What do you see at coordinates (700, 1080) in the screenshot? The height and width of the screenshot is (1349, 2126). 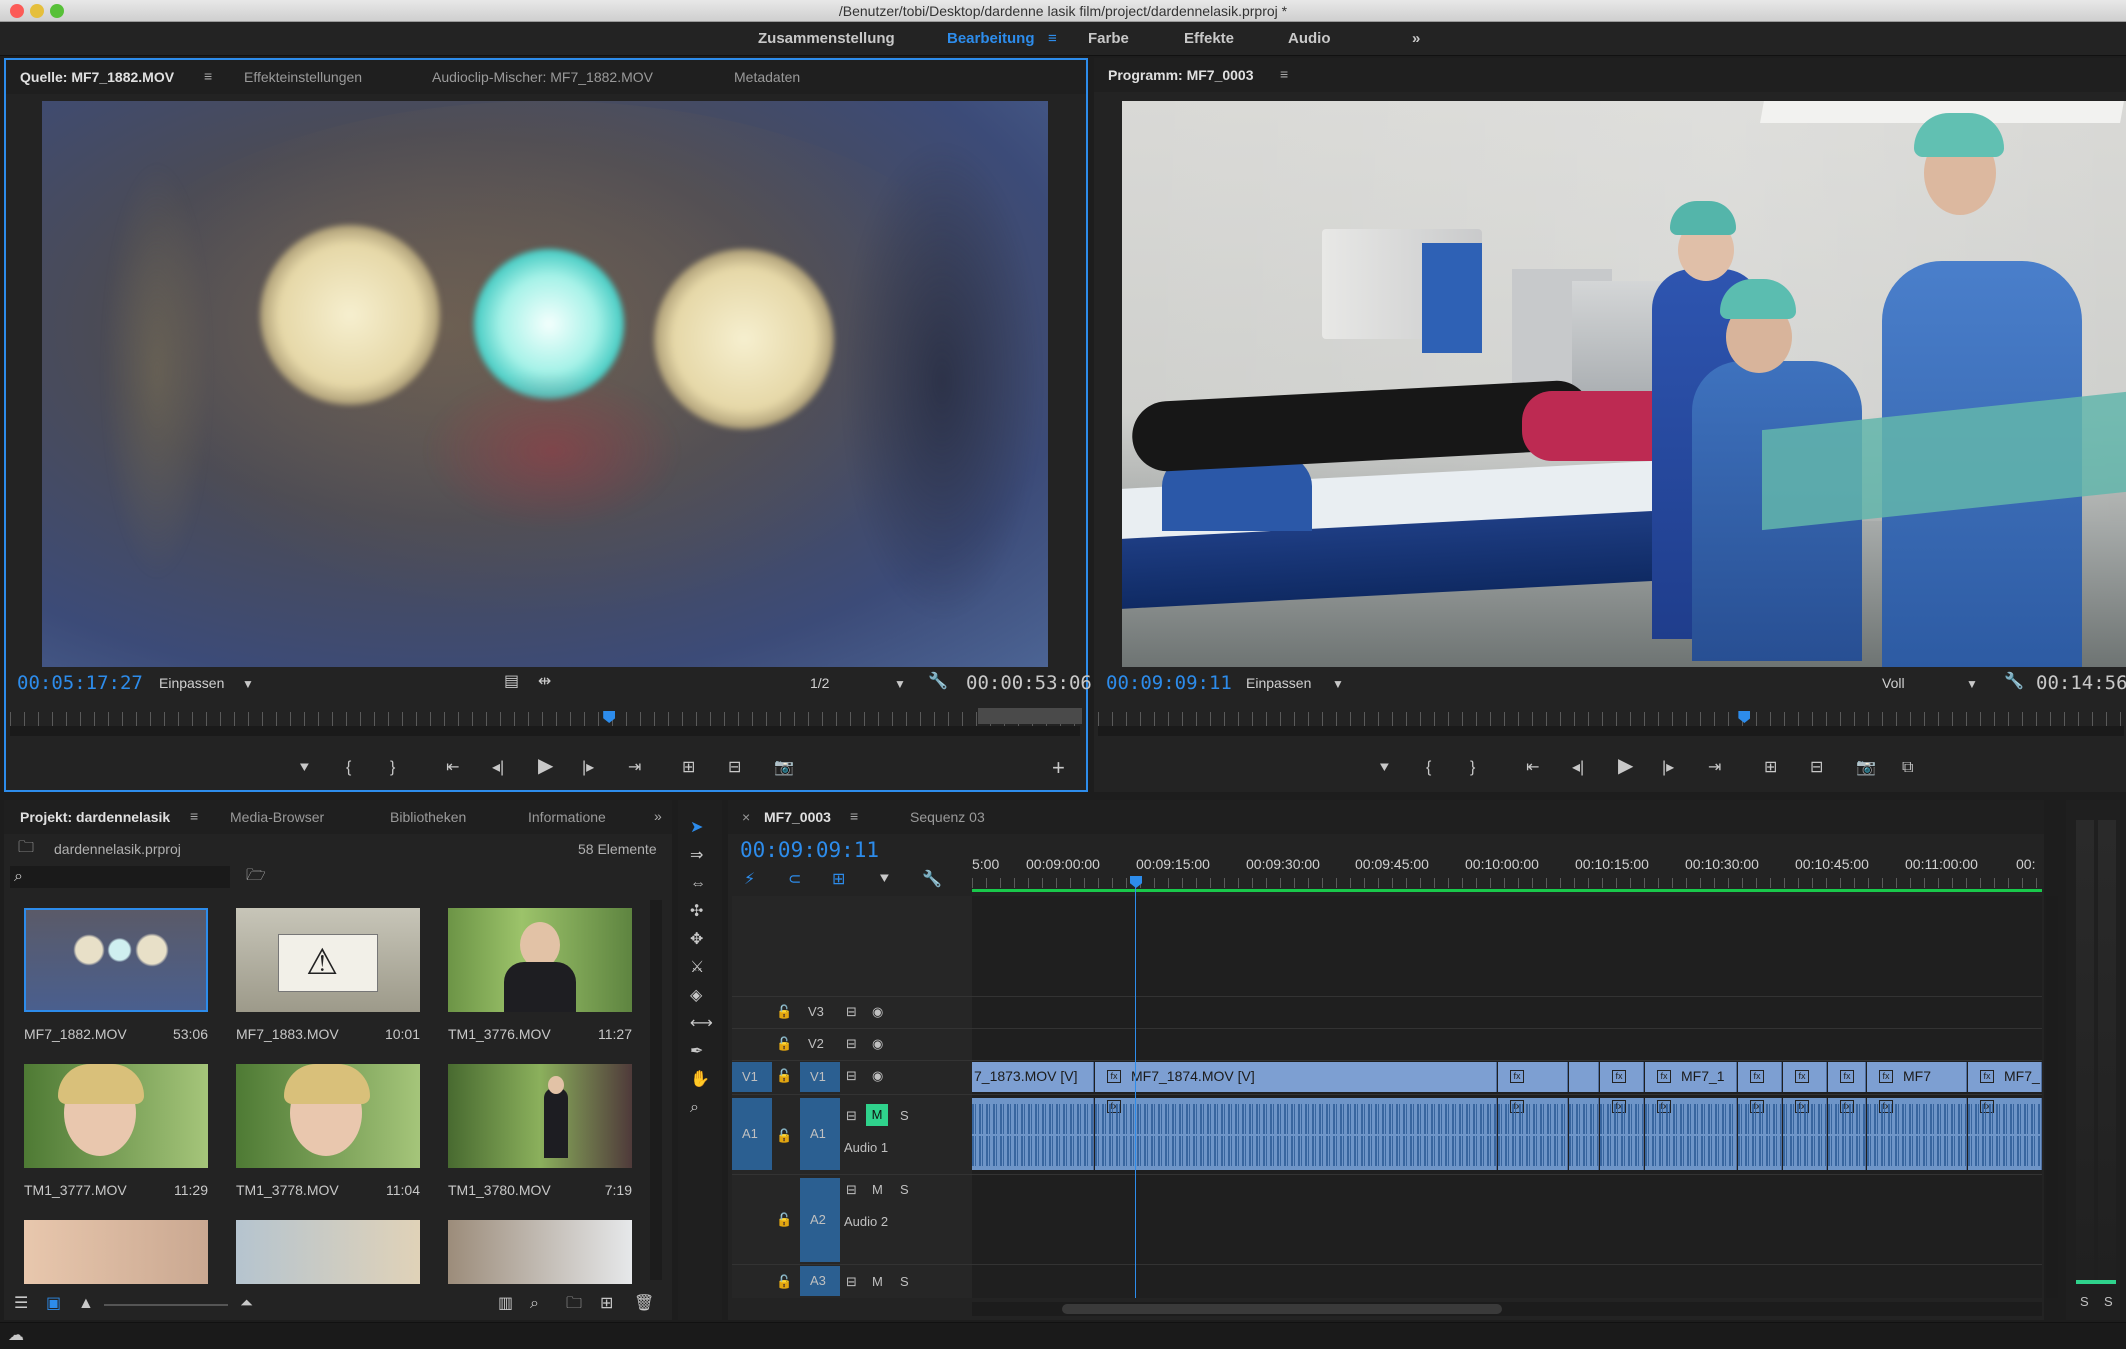 I see `hand-tool-icon: ✋` at bounding box center [700, 1080].